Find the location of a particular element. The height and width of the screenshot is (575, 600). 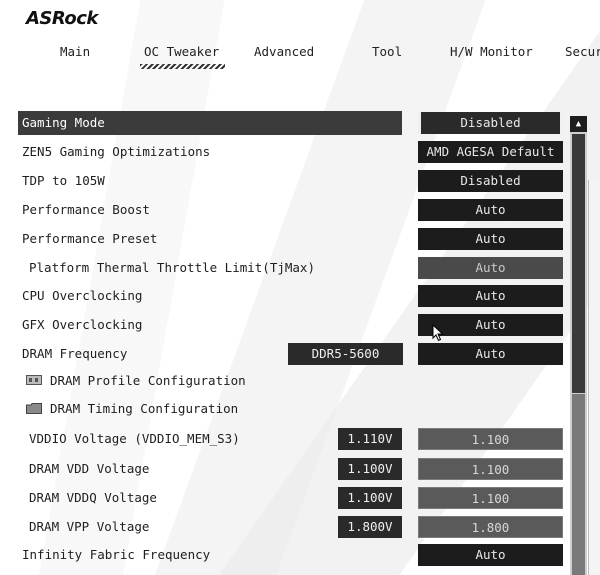

scrollbar-thumb is located at coordinates (578, 263).